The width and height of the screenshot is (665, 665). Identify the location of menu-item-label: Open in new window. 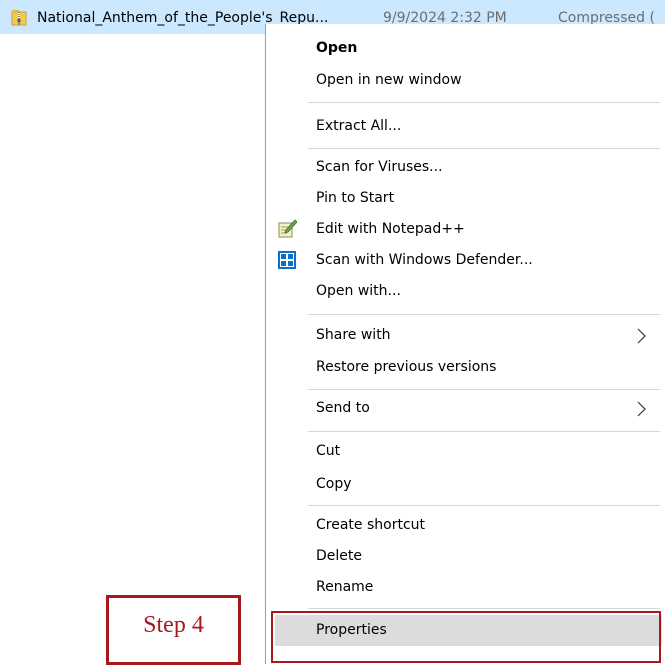
(389, 80).